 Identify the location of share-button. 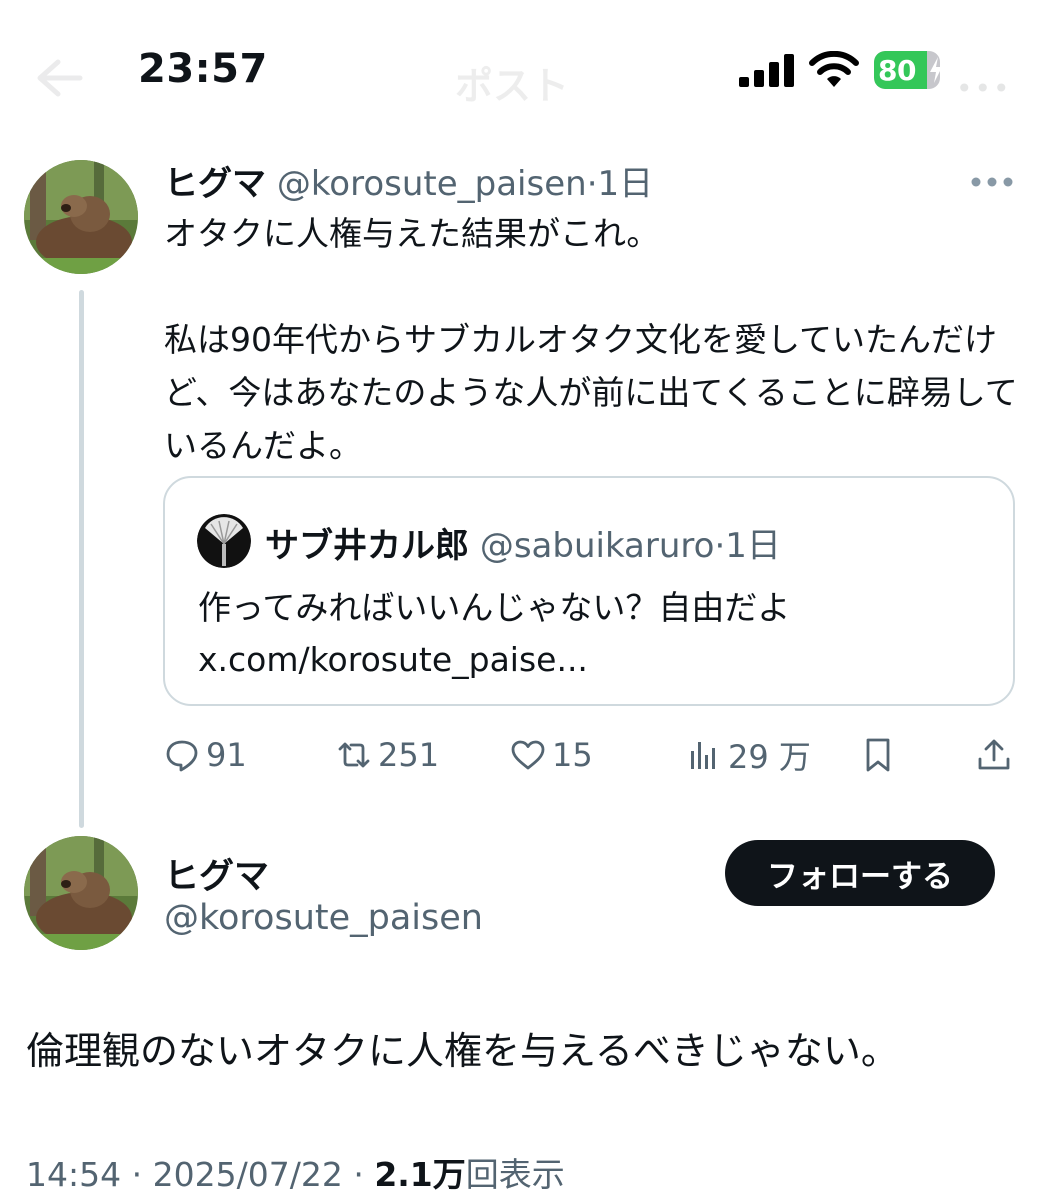
(997, 755).